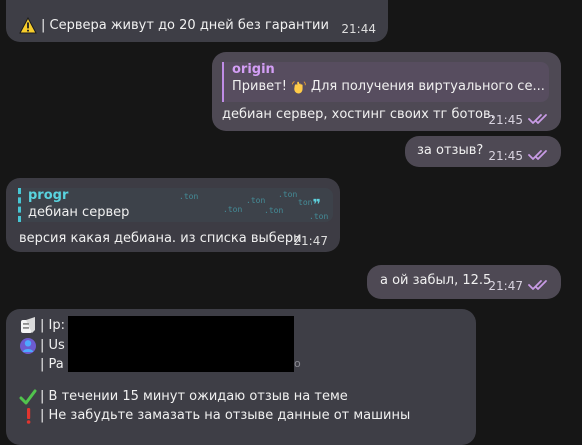  I want to click on credential-row-user: | Us, so click(42, 346).